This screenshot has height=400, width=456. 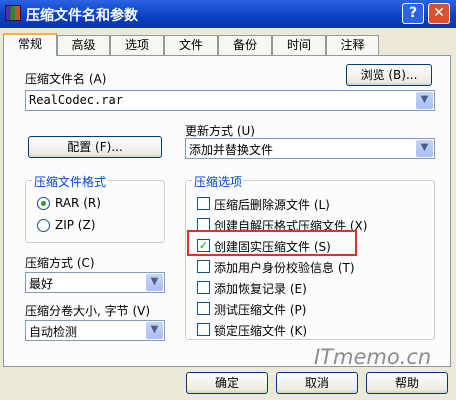 I want to click on highlight-box, so click(x=272, y=243).